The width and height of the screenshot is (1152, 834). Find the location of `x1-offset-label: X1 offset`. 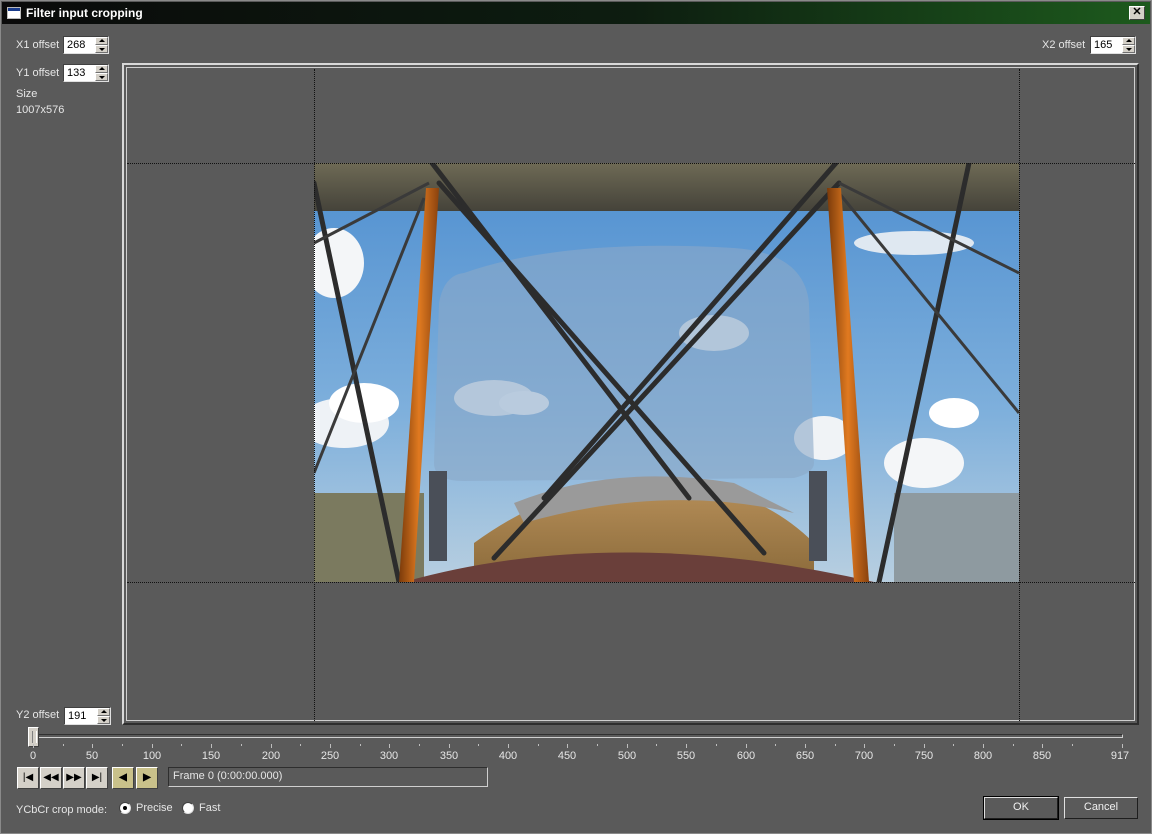

x1-offset-label: X1 offset is located at coordinates (38, 45).